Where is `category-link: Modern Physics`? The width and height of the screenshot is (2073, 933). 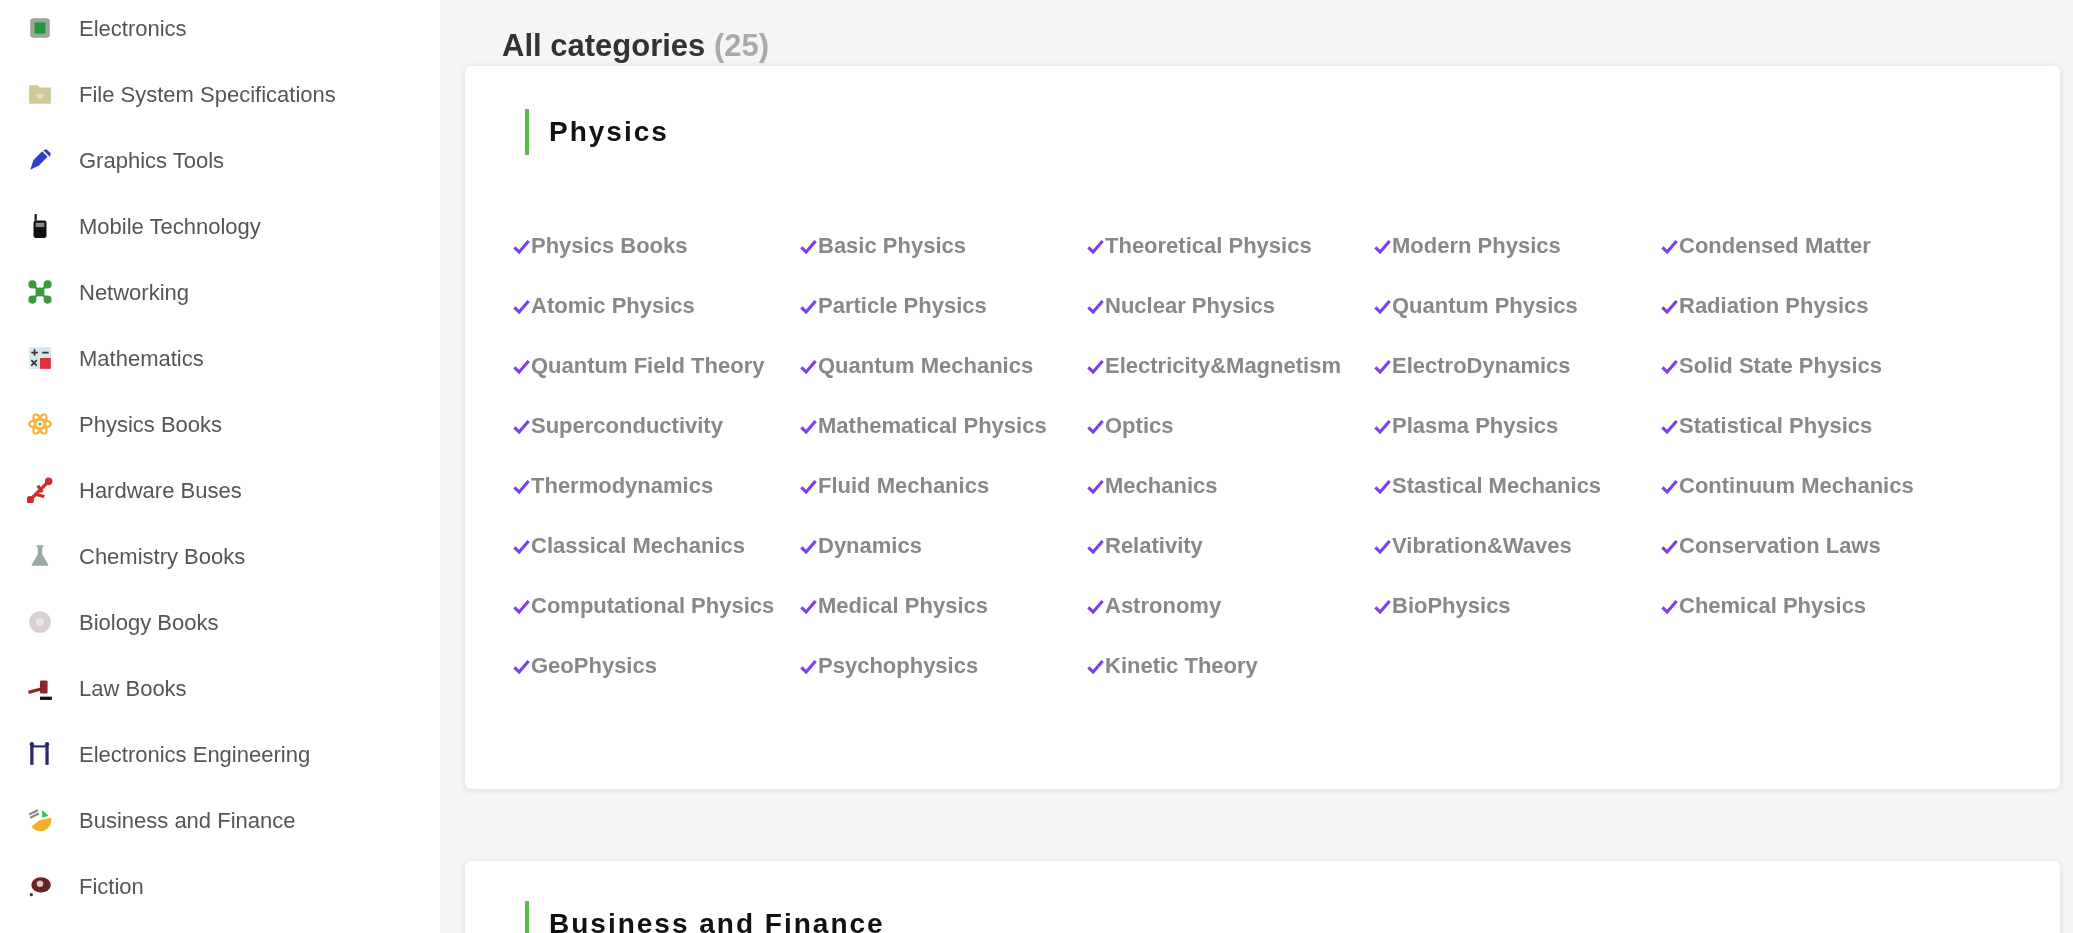 category-link: Modern Physics is located at coordinates (1516, 246).